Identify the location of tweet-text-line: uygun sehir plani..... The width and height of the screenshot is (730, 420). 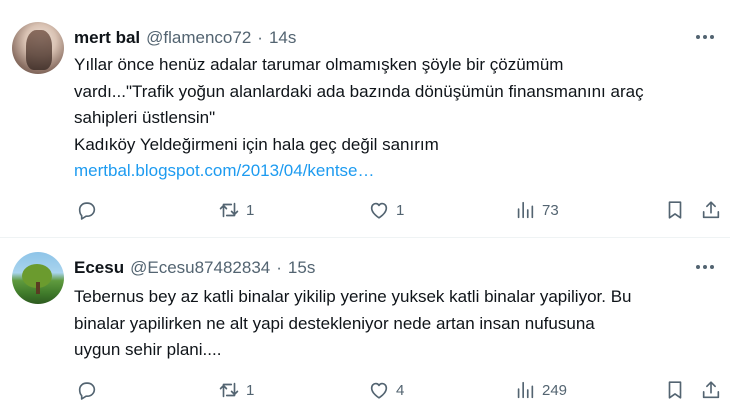
(148, 349).